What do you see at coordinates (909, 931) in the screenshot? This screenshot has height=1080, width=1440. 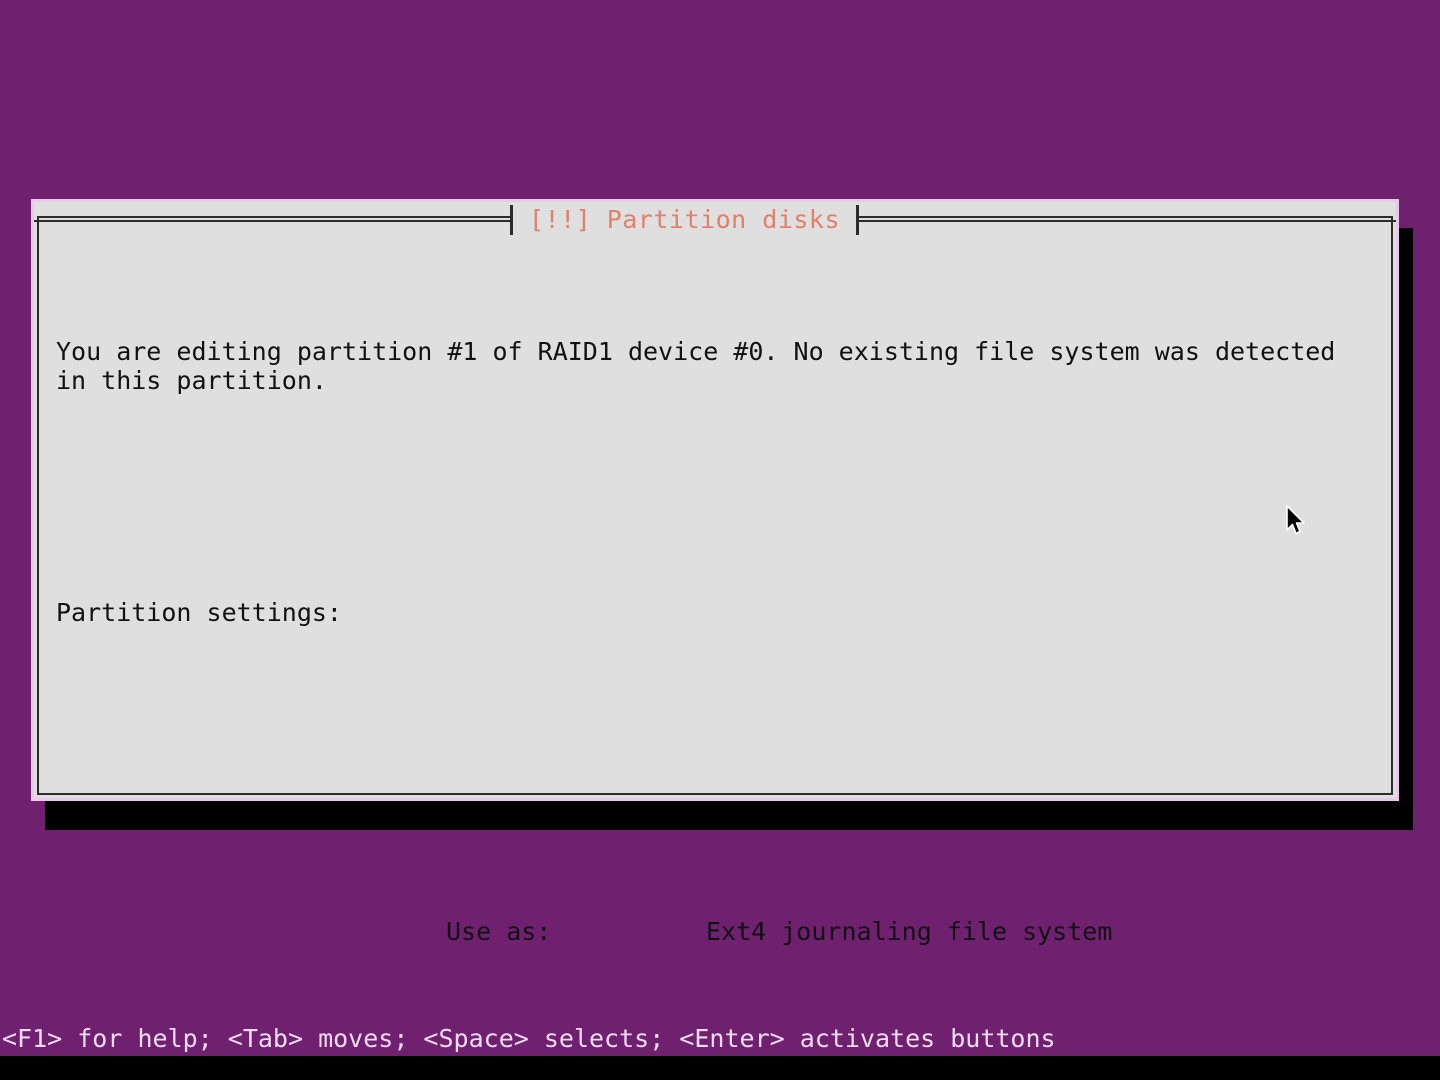 I see `setting-value-use-as: Ext4 journaling file system` at bounding box center [909, 931].